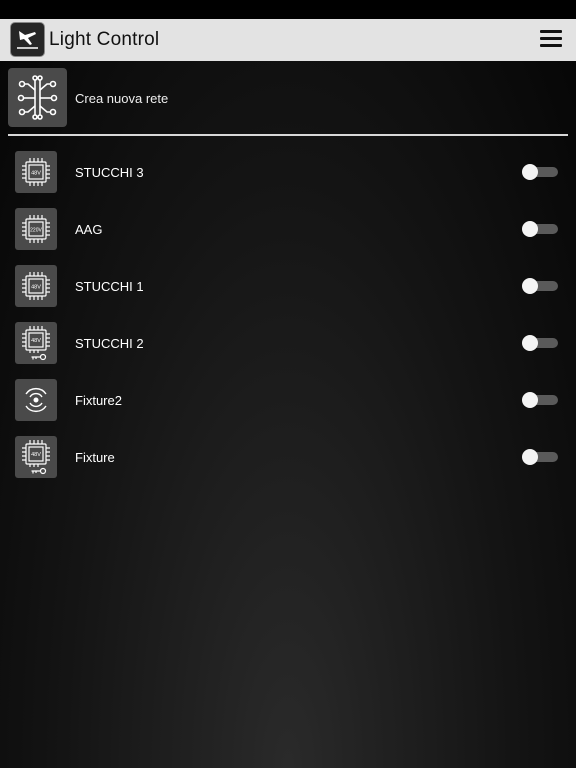  I want to click on status-bar, so click(288, 9).